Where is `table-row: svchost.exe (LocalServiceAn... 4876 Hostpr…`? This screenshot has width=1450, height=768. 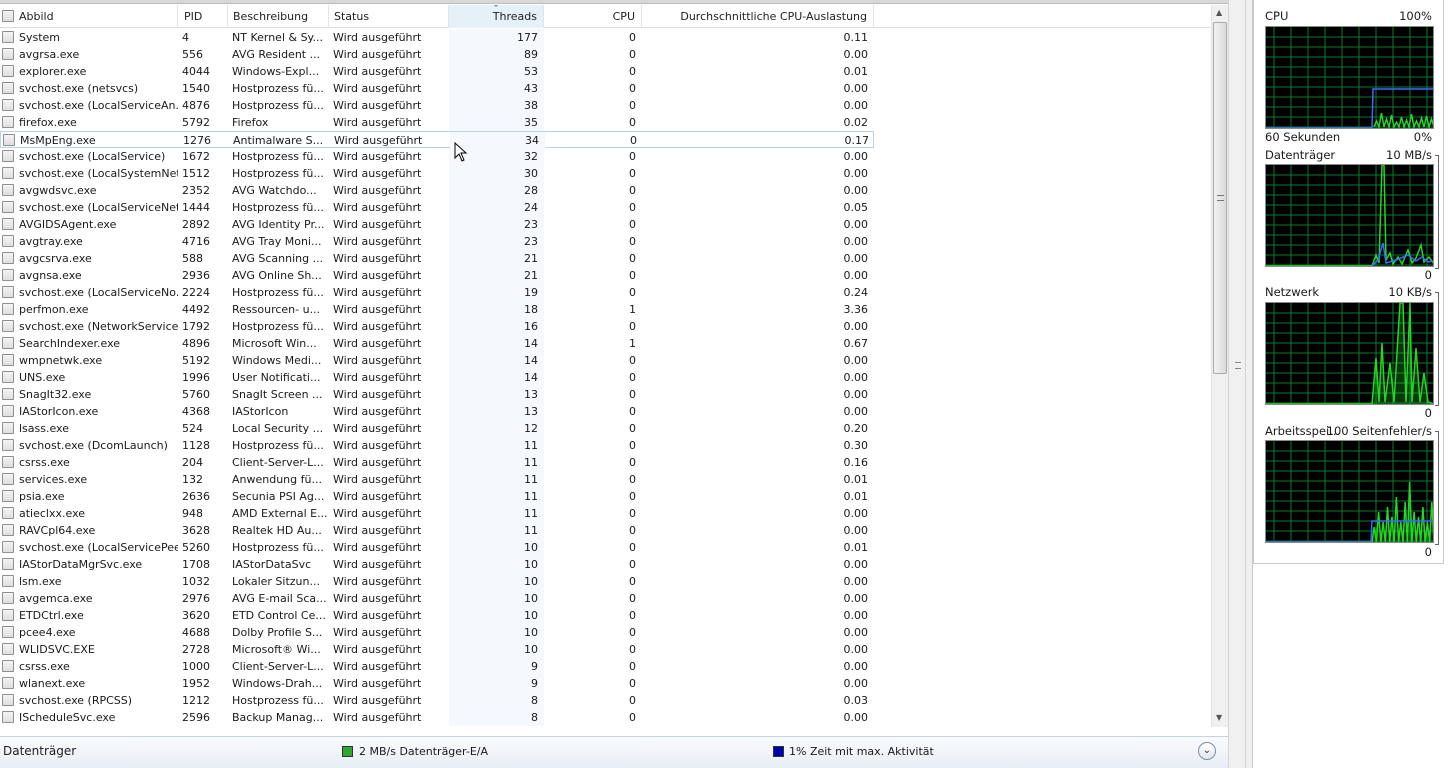 table-row: svchost.exe (LocalServiceAn... 4876 Hostpr… is located at coordinates (437, 105).